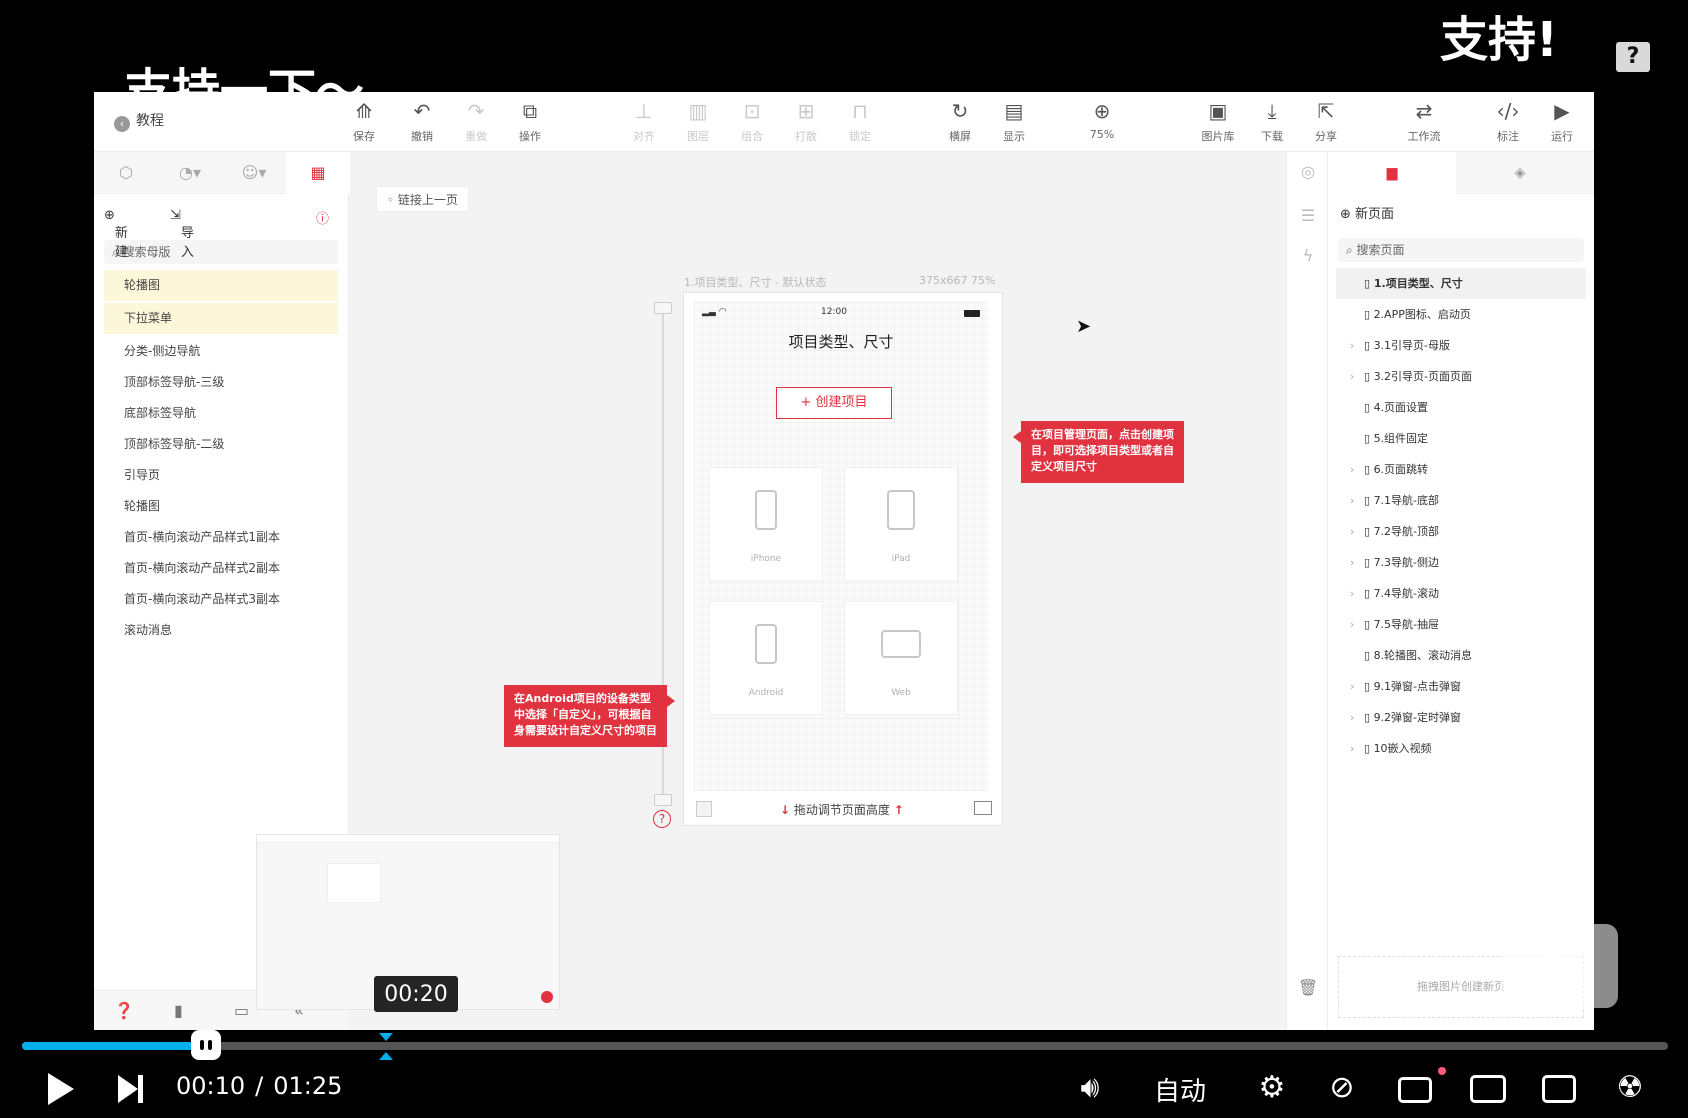 The width and height of the screenshot is (1688, 1118). What do you see at coordinates (221, 382) in the screenshot?
I see `master-list-item: 顶部标签导航-三级` at bounding box center [221, 382].